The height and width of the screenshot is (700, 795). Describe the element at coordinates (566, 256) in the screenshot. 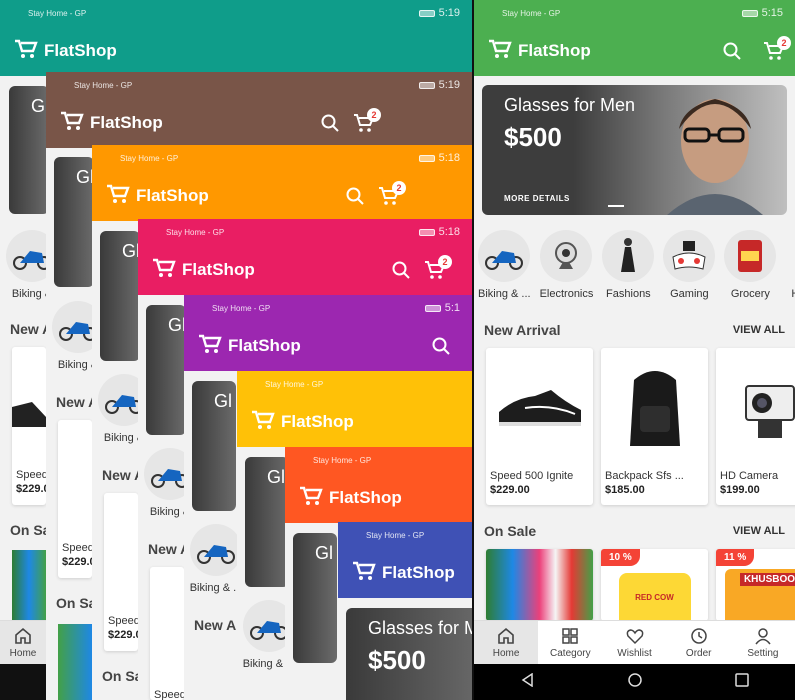

I see `webcam-icon` at that location.